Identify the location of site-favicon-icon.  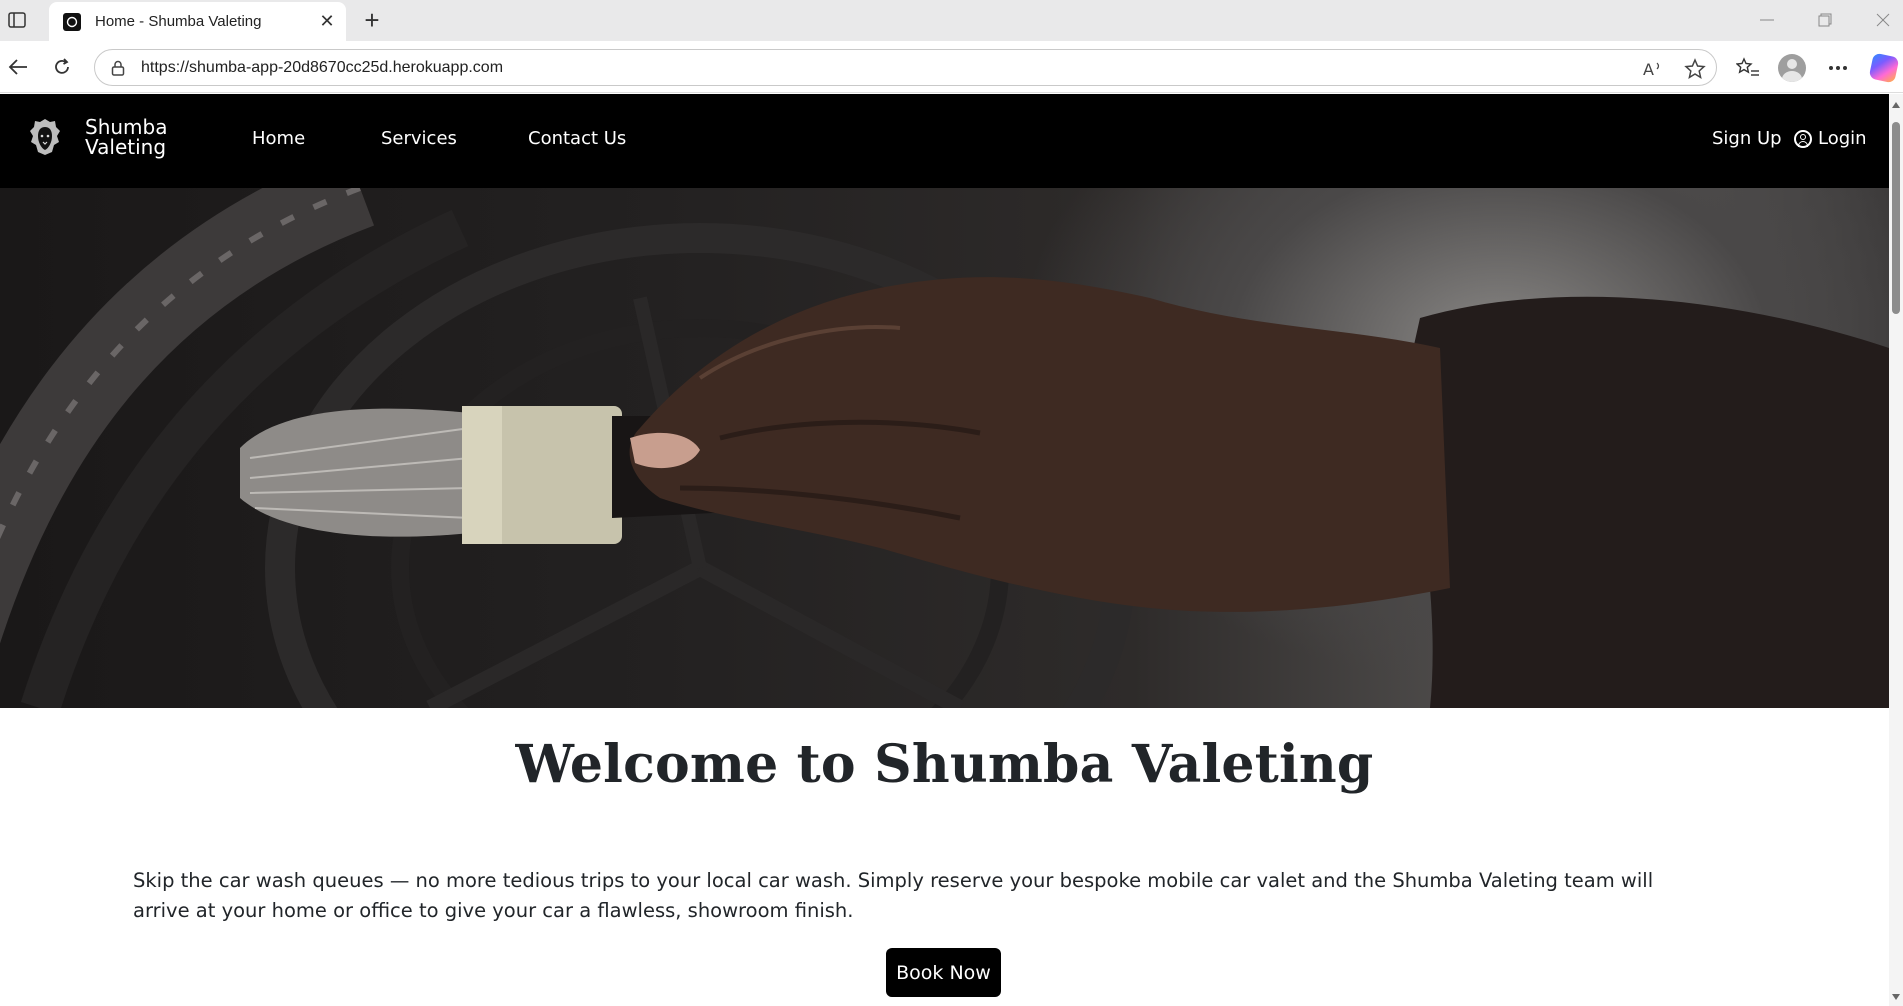
(72, 21).